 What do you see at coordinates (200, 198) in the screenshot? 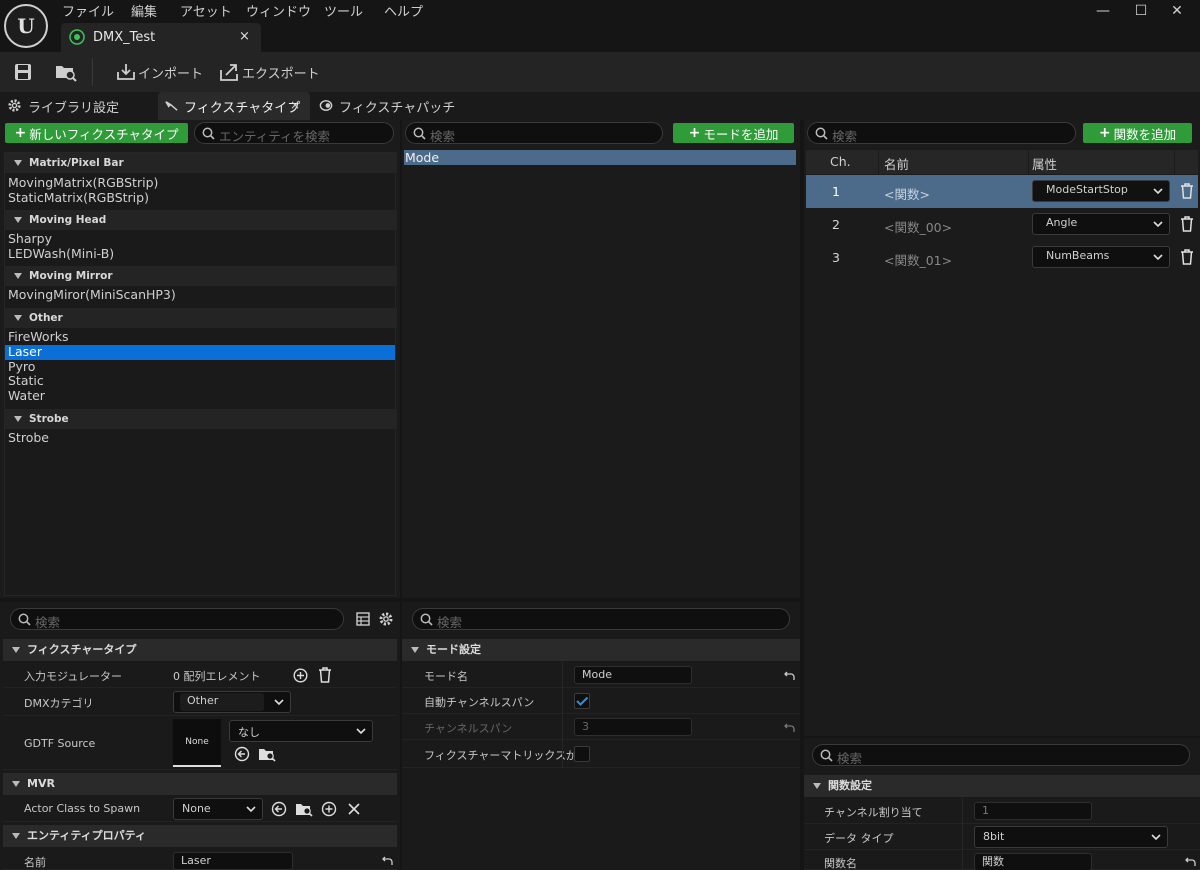
I see `list-item: StaticMatrix(RGBStrip)` at bounding box center [200, 198].